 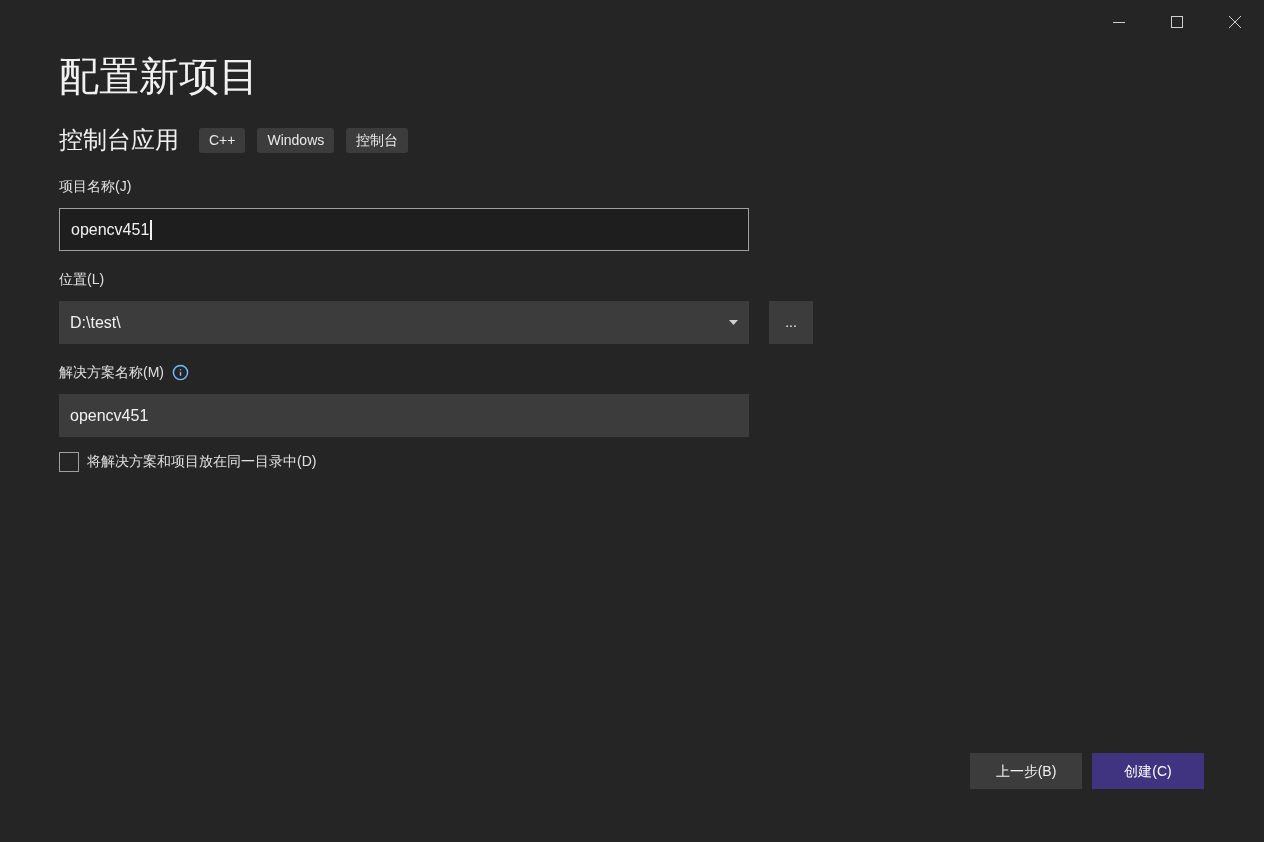 What do you see at coordinates (69, 461) in the screenshot?
I see `checkbox` at bounding box center [69, 461].